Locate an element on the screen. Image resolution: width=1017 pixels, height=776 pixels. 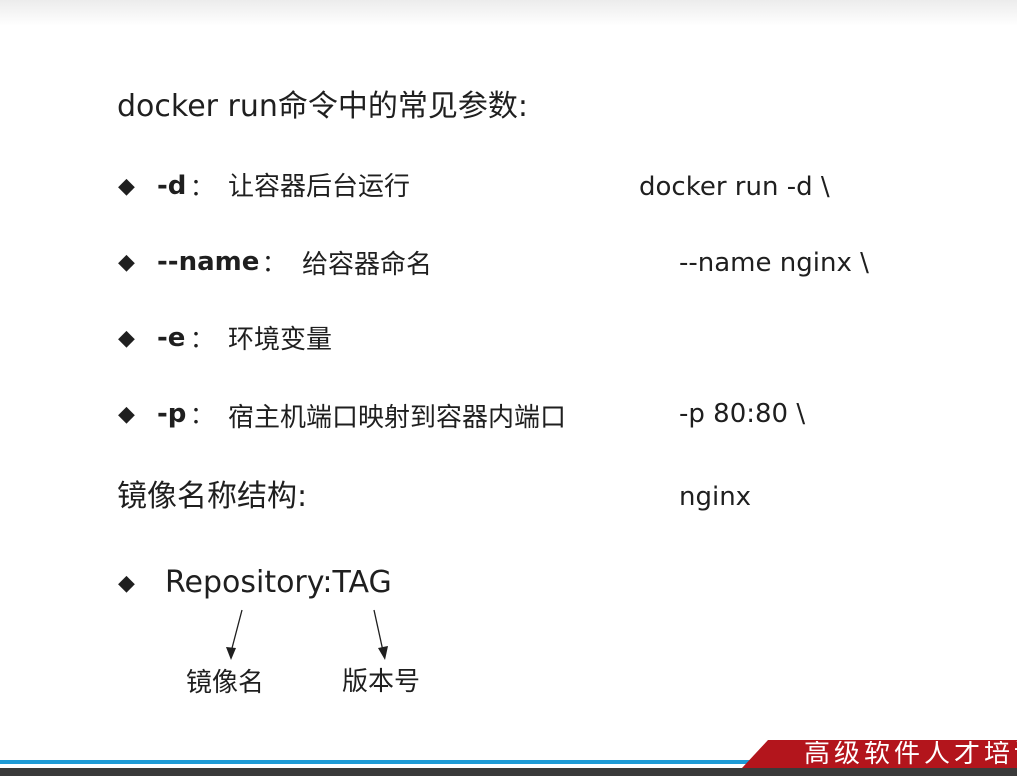
arrow-tag-icon is located at coordinates (380, 634).